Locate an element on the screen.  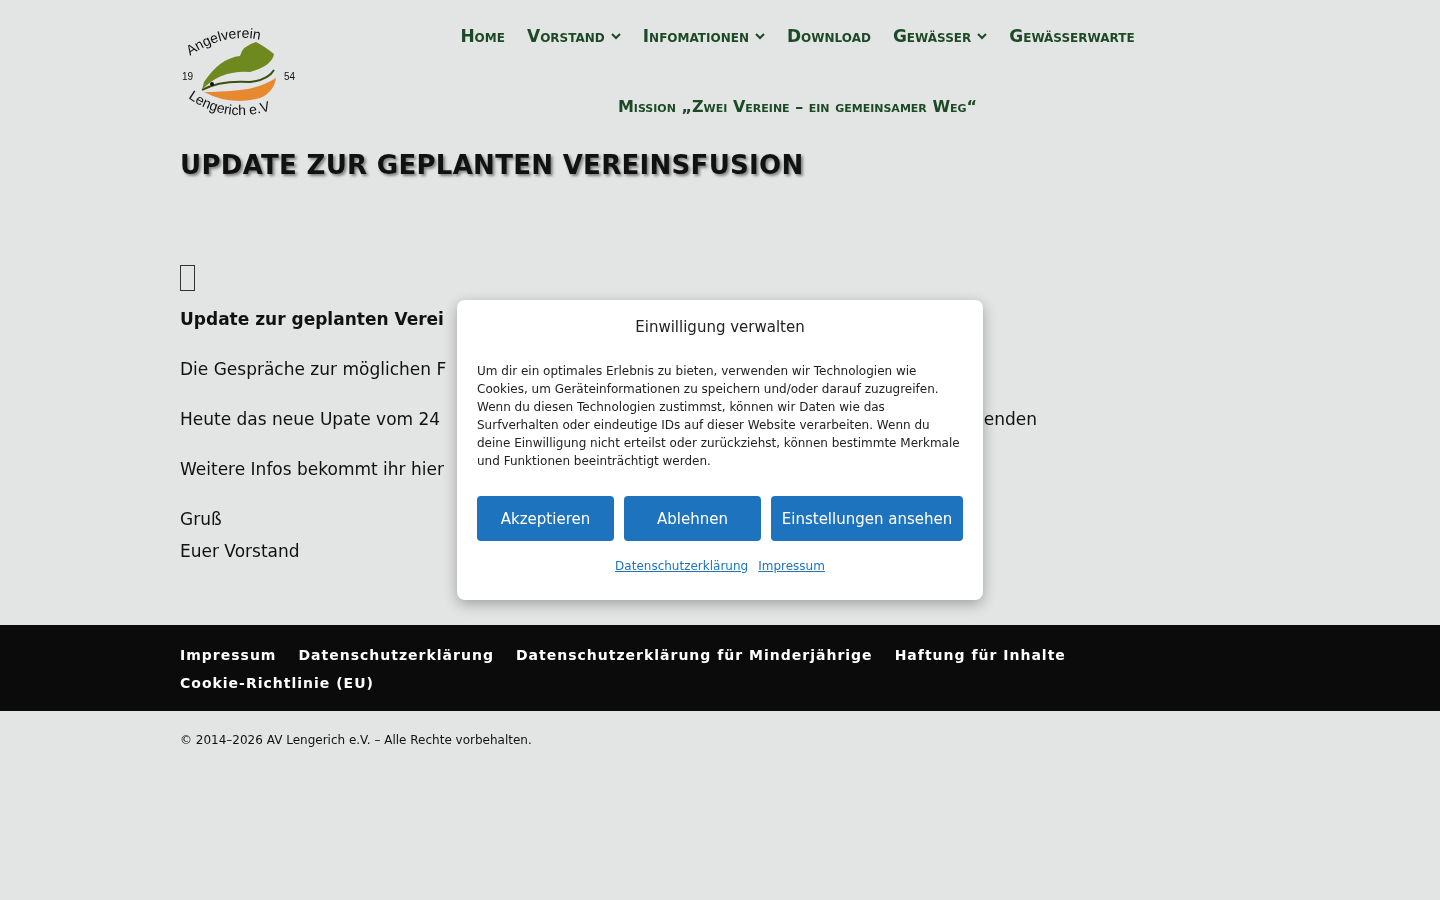
dialog-link: Impressum is located at coordinates (791, 566).